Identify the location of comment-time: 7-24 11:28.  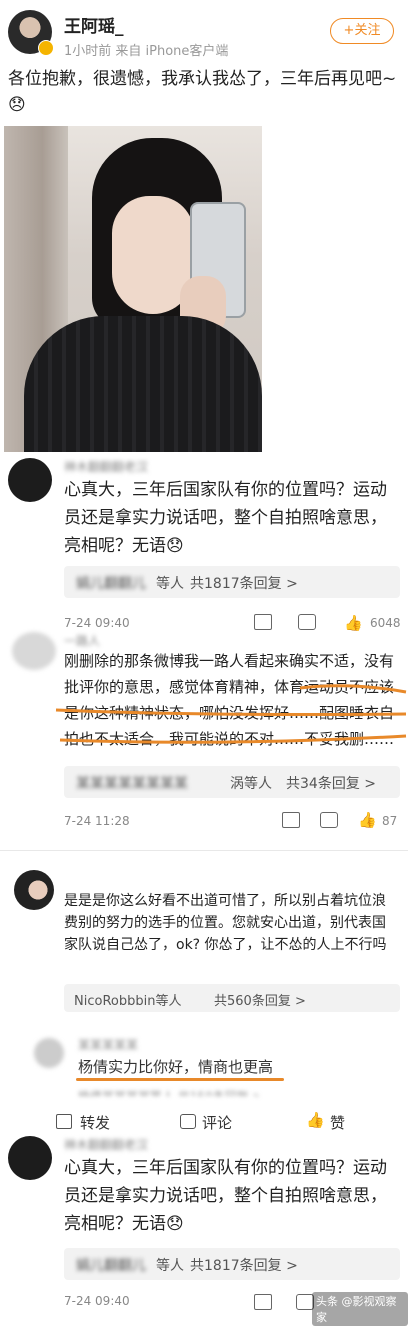
(97, 821).